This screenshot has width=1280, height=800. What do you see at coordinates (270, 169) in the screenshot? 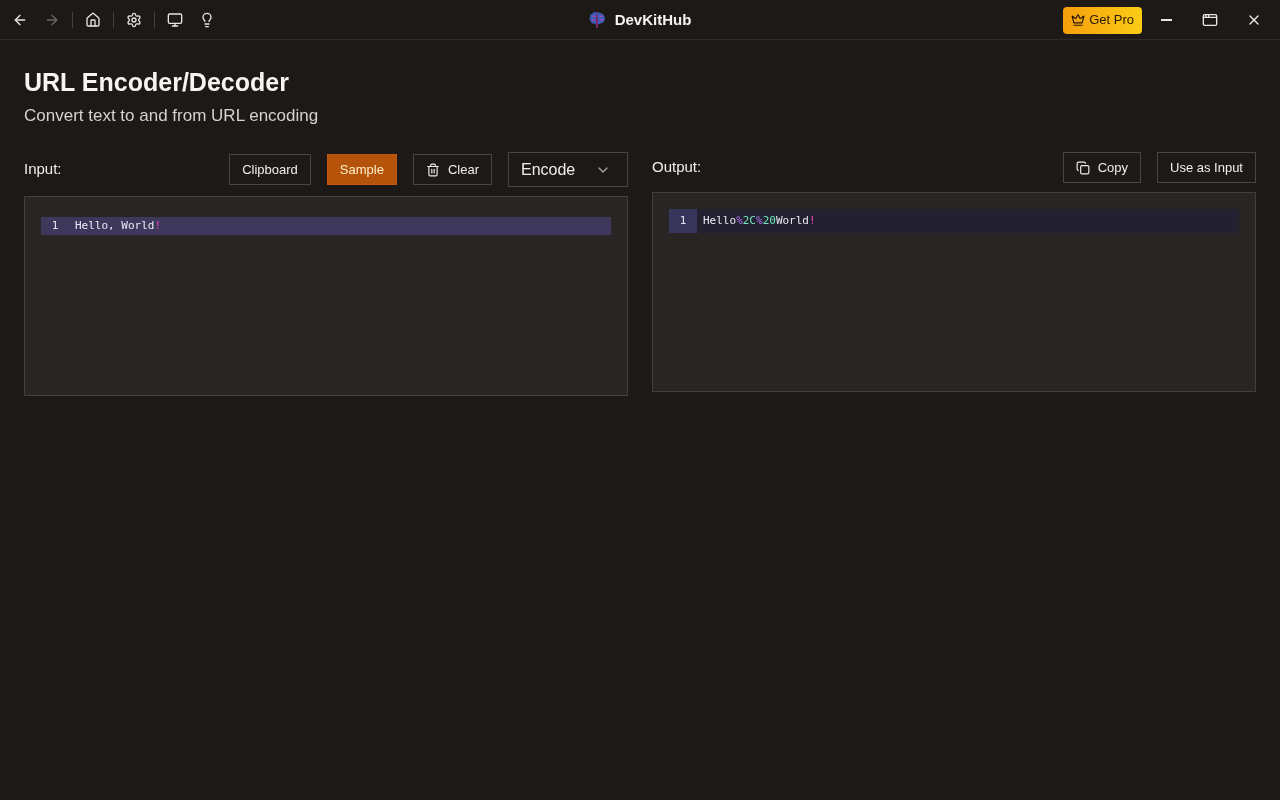
I see `toolbar-button: Clipboard` at bounding box center [270, 169].